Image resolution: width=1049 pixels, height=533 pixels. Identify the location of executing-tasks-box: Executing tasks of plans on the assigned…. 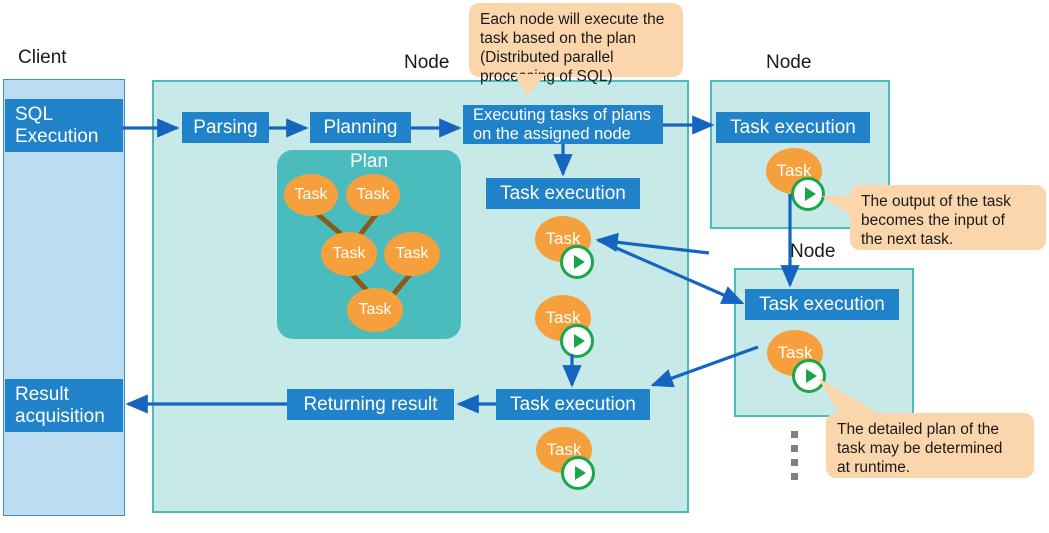
(563, 124).